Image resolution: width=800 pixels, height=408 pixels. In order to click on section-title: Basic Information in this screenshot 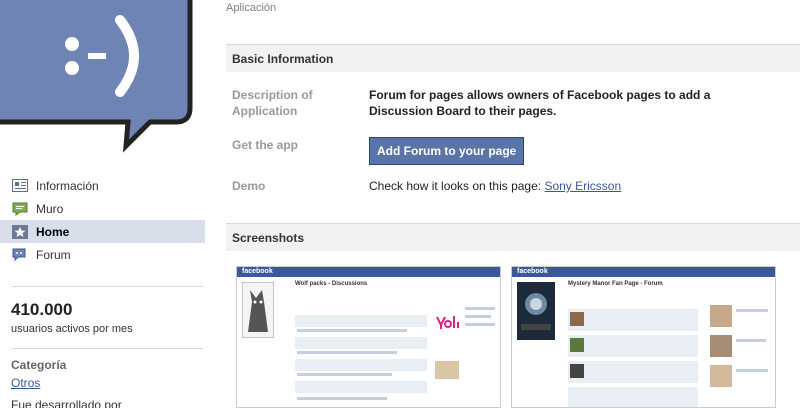, I will do `click(283, 59)`.